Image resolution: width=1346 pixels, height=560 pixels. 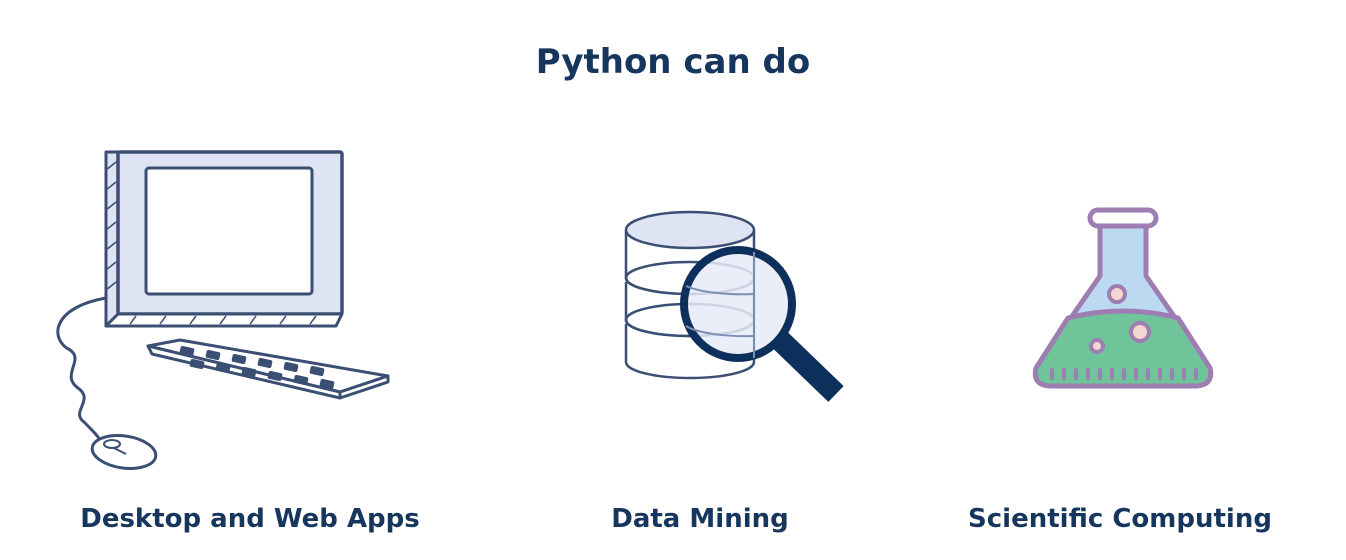 I want to click on database-magnifier-icon, so click(x=734, y=306).